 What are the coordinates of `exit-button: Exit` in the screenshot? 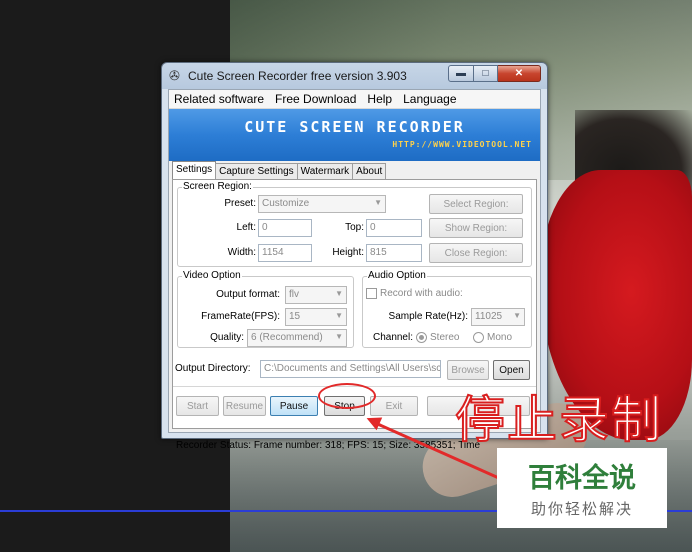 It's located at (394, 406).